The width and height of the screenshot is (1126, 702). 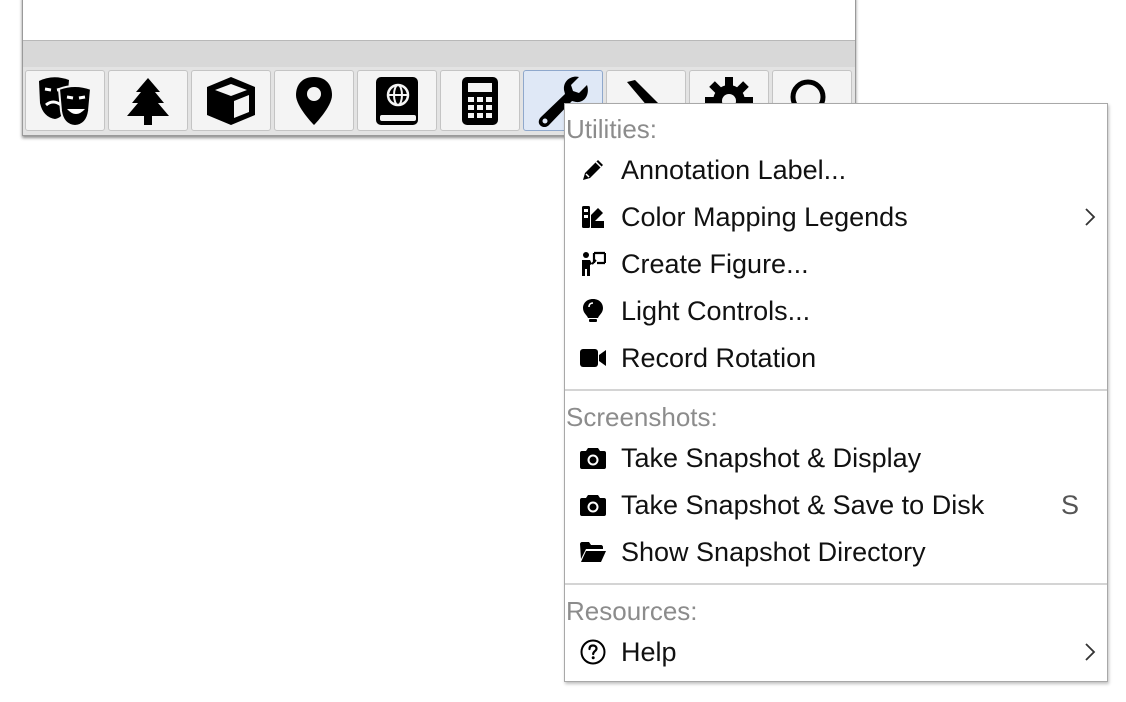 What do you see at coordinates (1069, 505) in the screenshot?
I see `keyboard-shortcut: S` at bounding box center [1069, 505].